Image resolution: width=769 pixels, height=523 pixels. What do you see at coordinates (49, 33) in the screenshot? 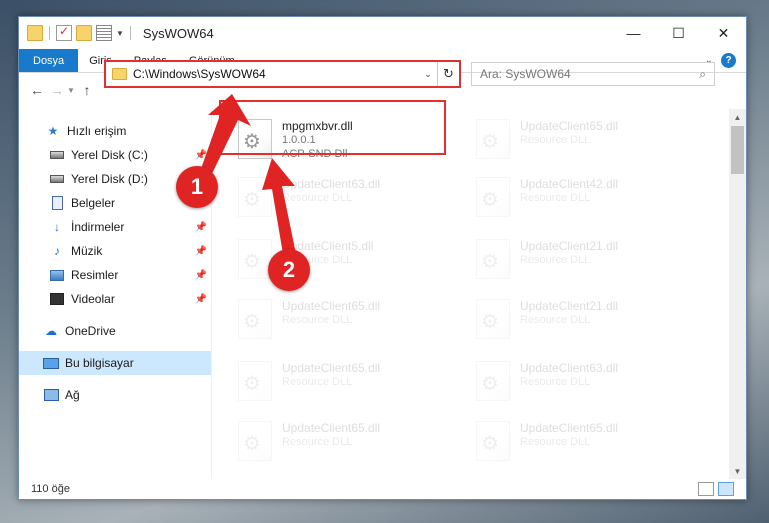
I see `toolbar-divider` at bounding box center [49, 33].